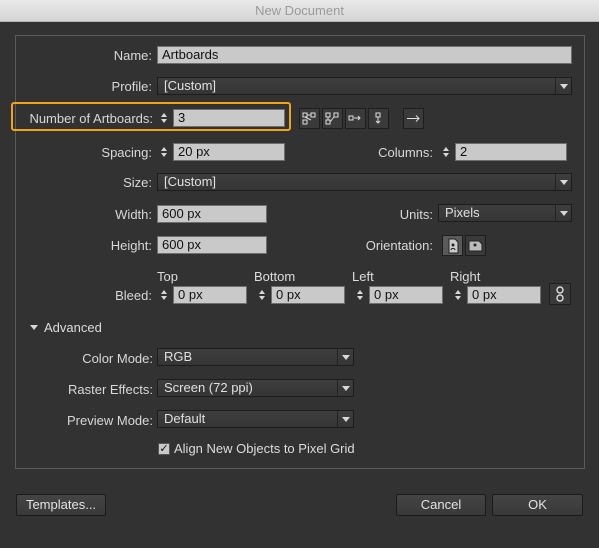 The height and width of the screenshot is (548, 599). I want to click on name-input: Artboards, so click(364, 55).